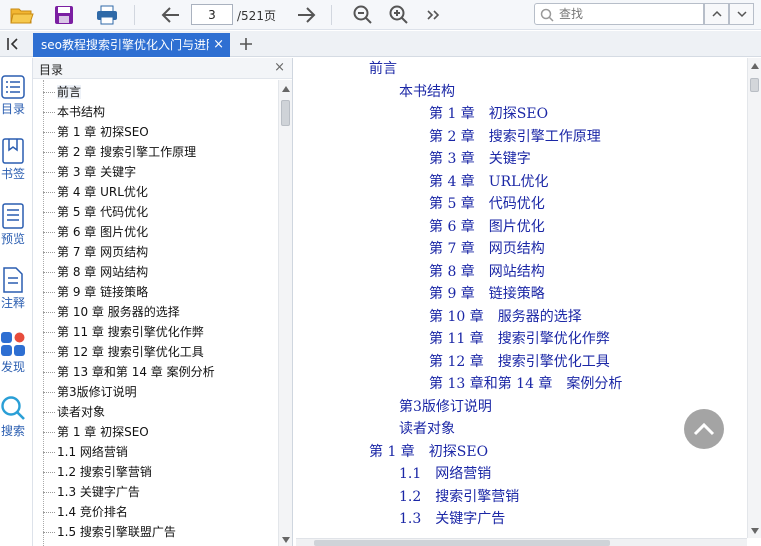 This screenshot has height=546, width=761. What do you see at coordinates (754, 85) in the screenshot?
I see `document-scroll-thumb` at bounding box center [754, 85].